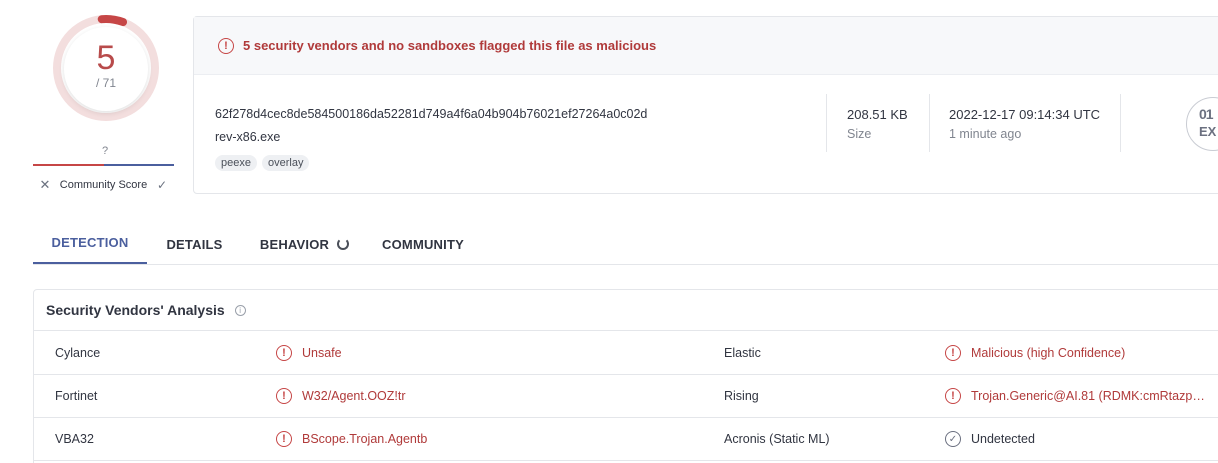 This screenshot has width=1218, height=463. I want to click on vendor-result: ! Malicious (high Confidence), so click(1035, 353).